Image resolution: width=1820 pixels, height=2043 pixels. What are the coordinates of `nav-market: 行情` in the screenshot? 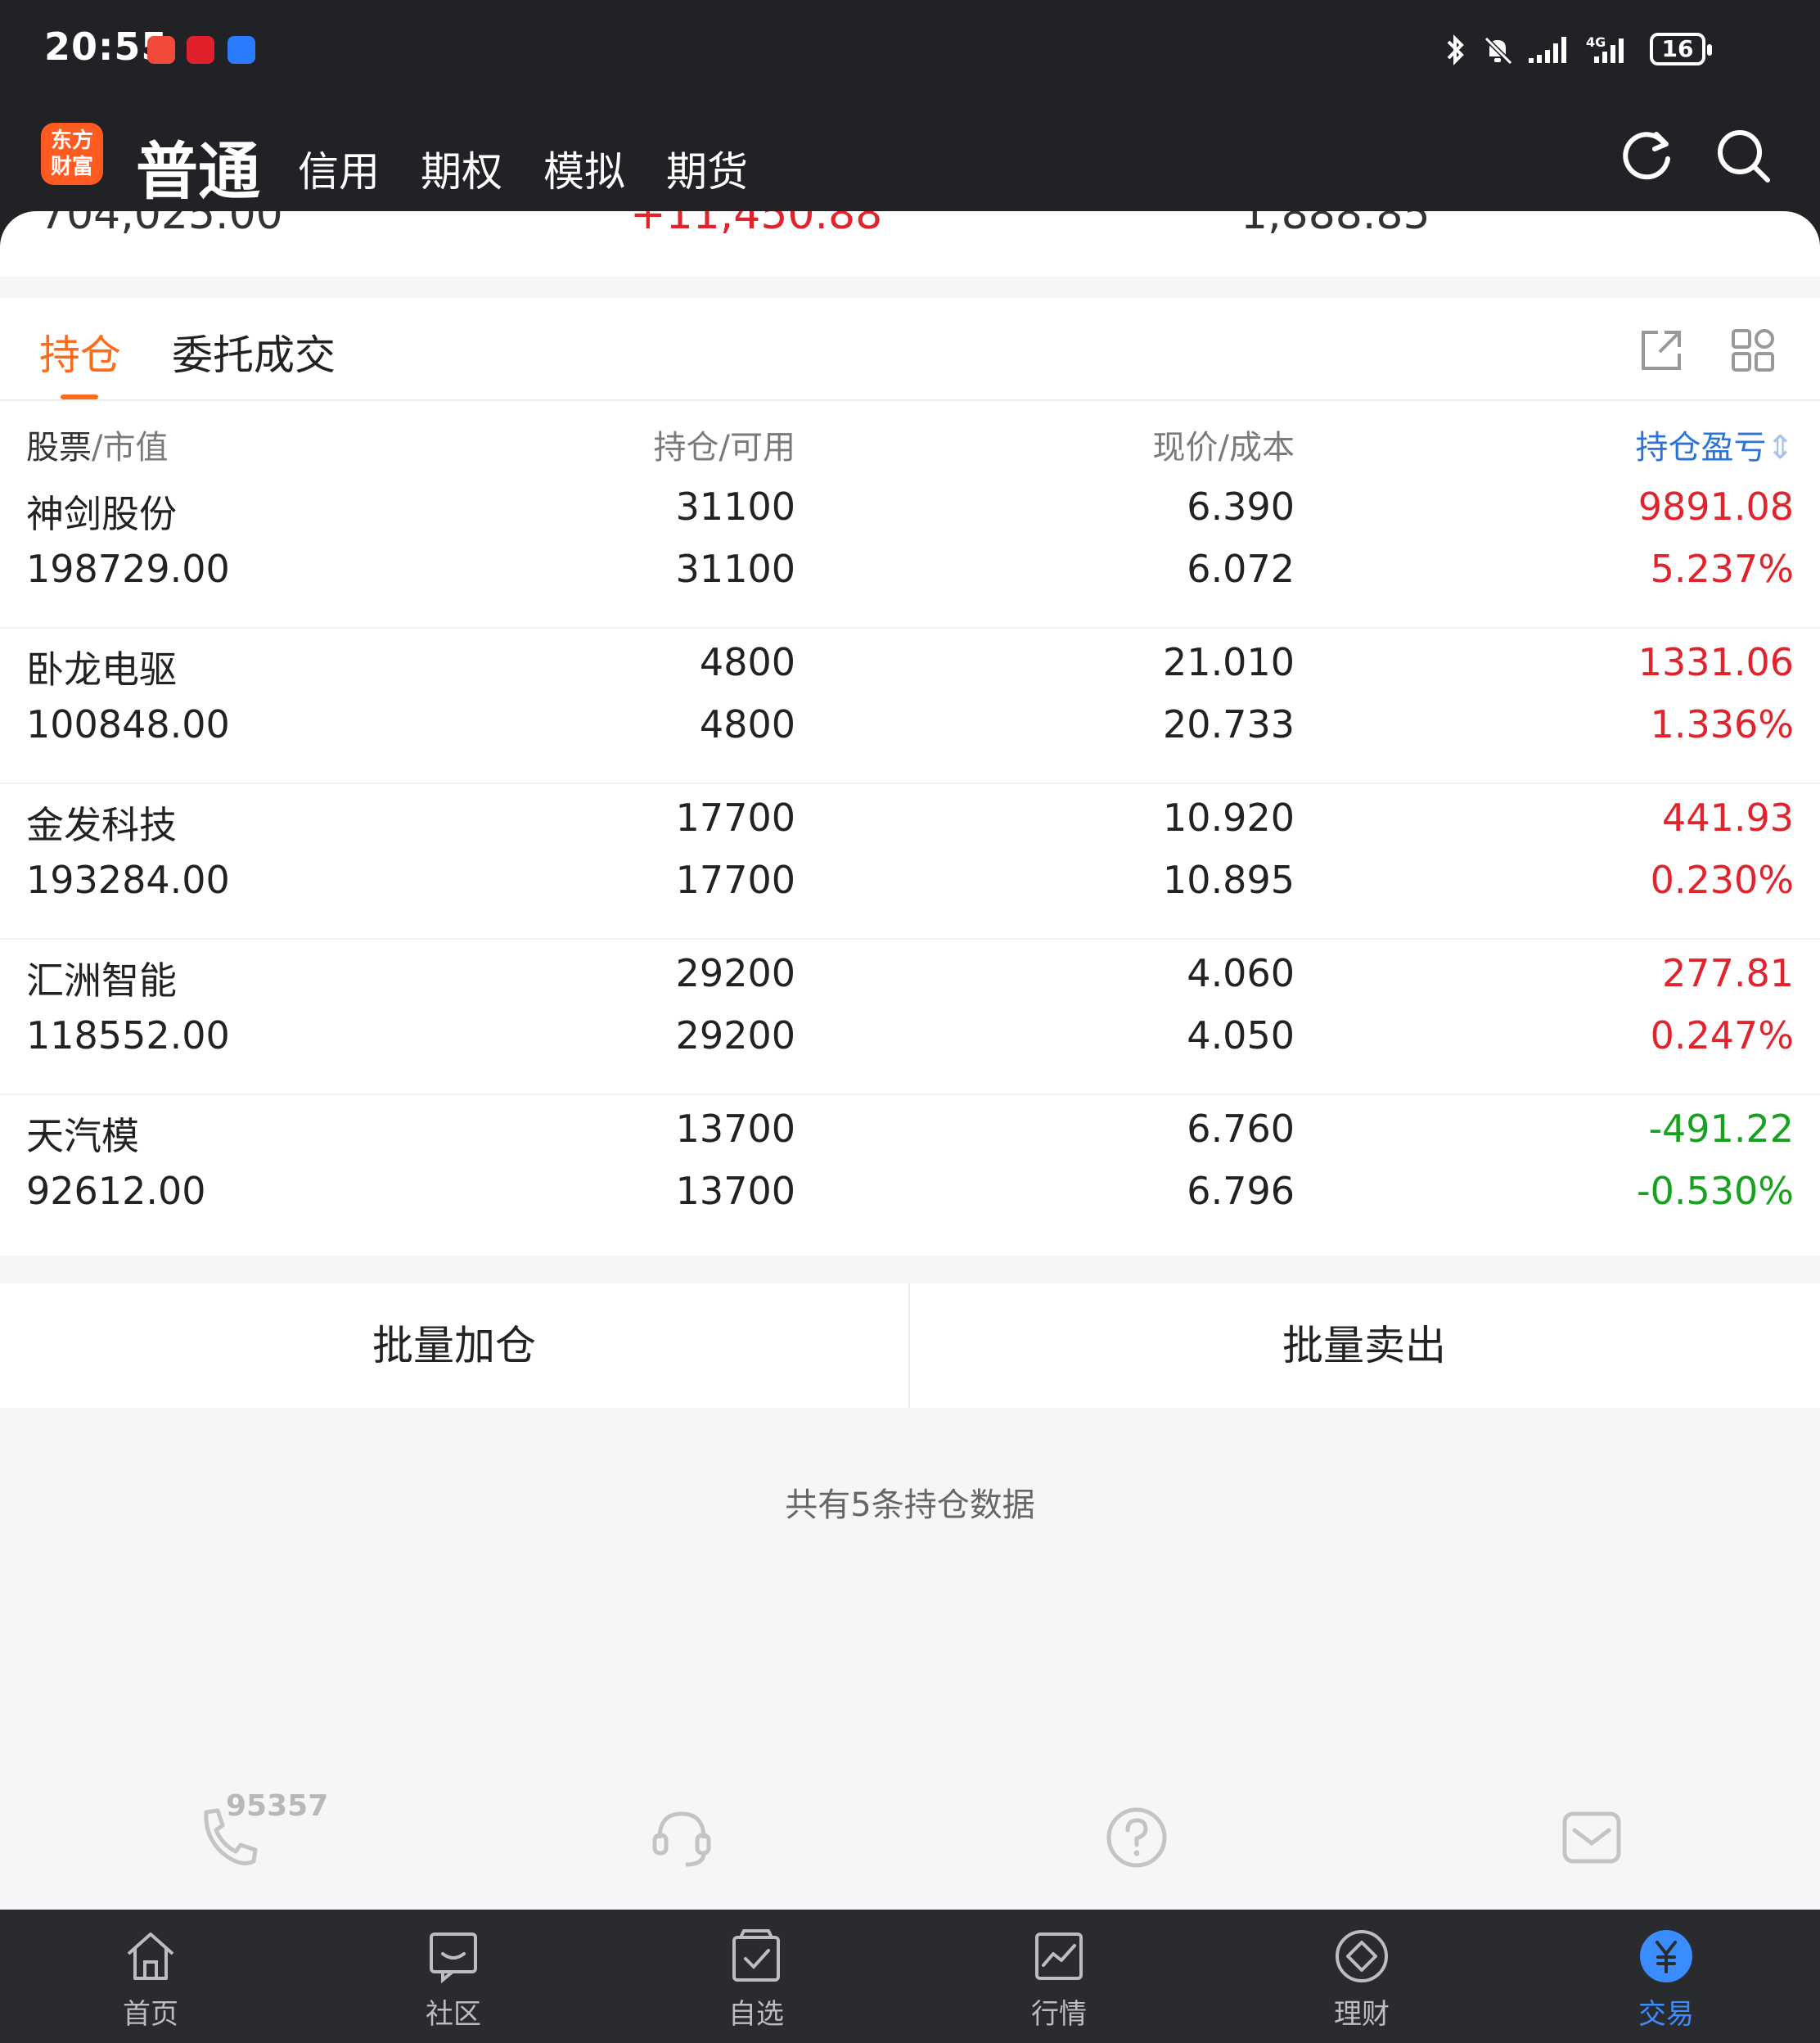 It's located at (1059, 1979).